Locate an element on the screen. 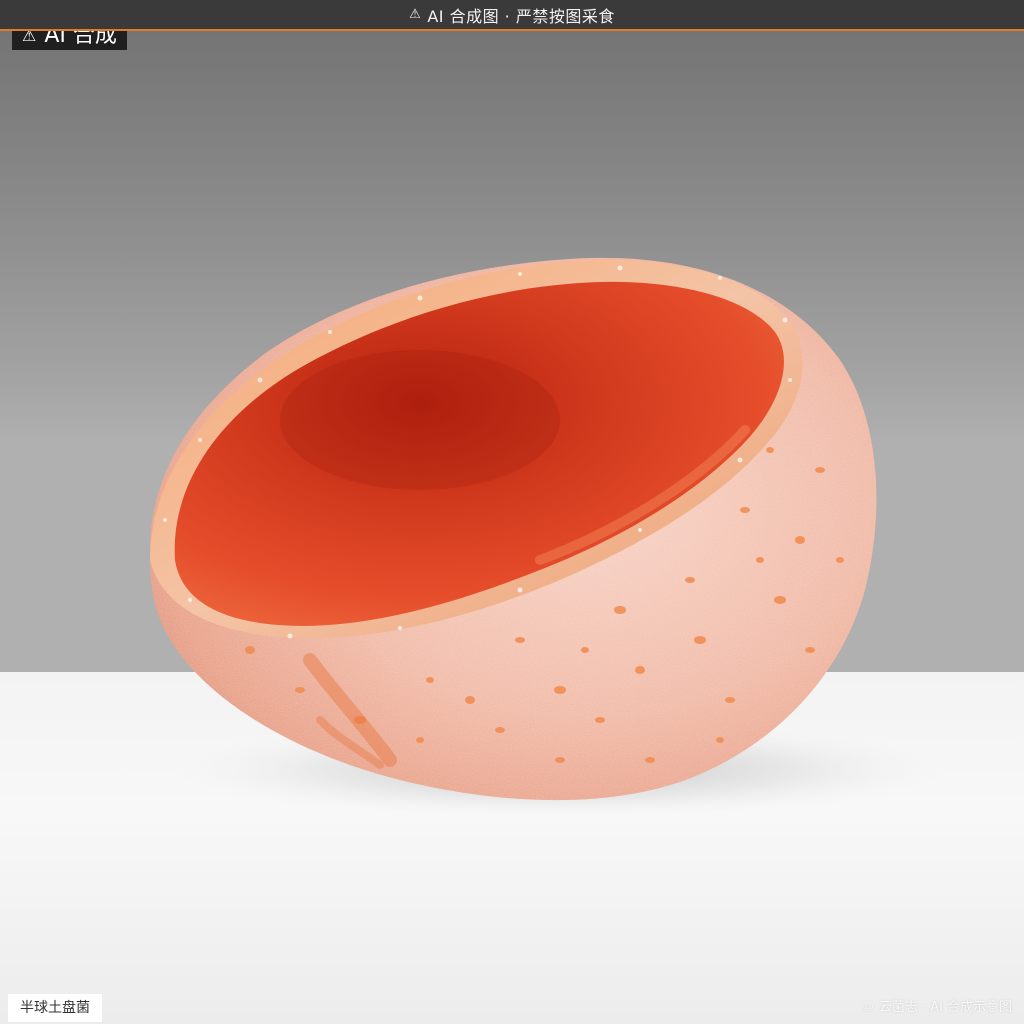  species-label: 半球土盘菌 is located at coordinates (55, 1008).